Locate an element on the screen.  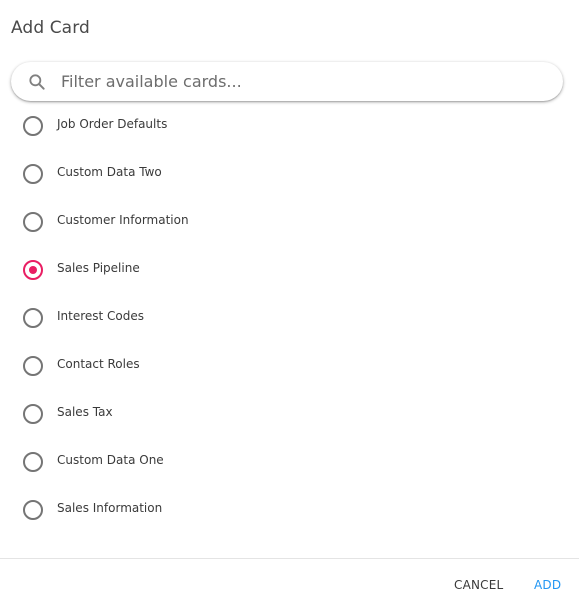
radio-selected-dot is located at coordinates (33, 270).